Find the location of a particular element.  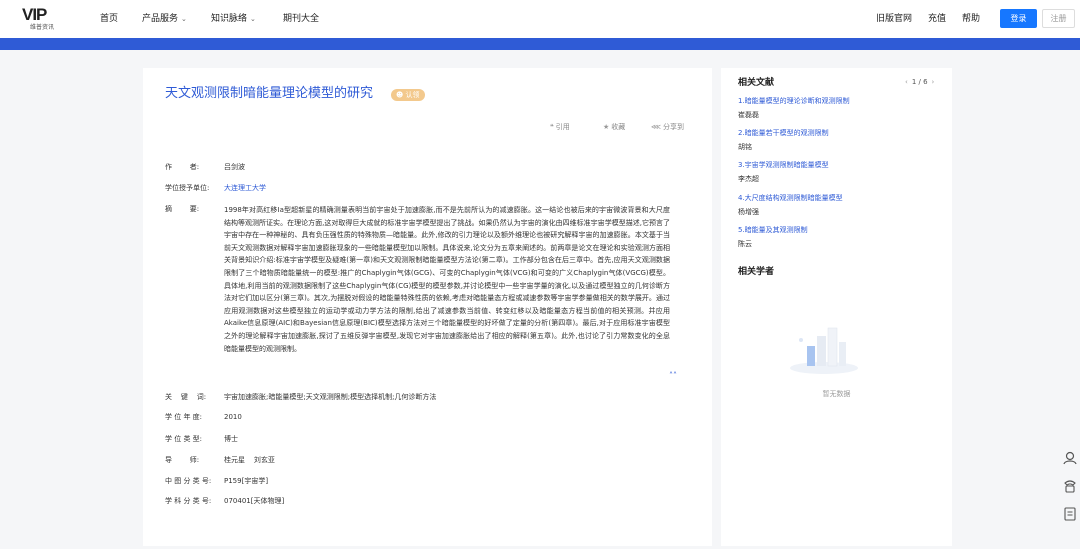

page-title: 天文观测限制暗能量理论模型的研究 is located at coordinates (269, 93).